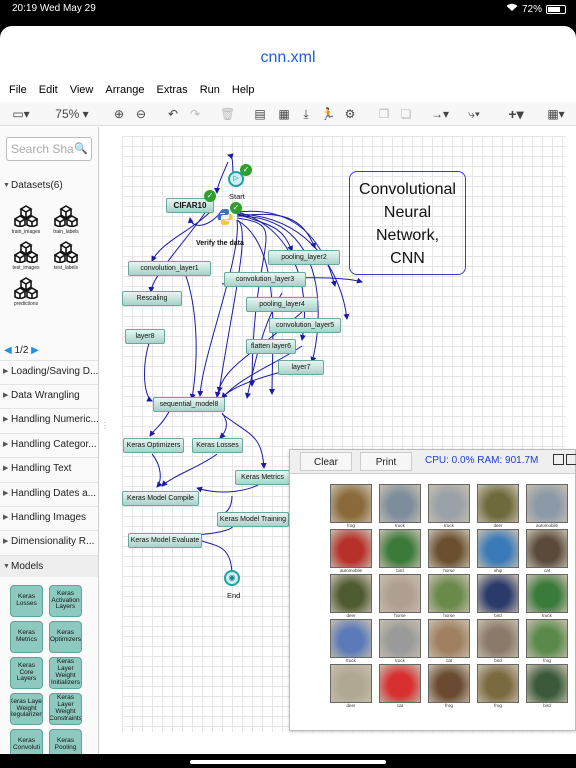  What do you see at coordinates (189, 404) in the screenshot?
I see `node-sequential-model8: sequential_model8` at bounding box center [189, 404].